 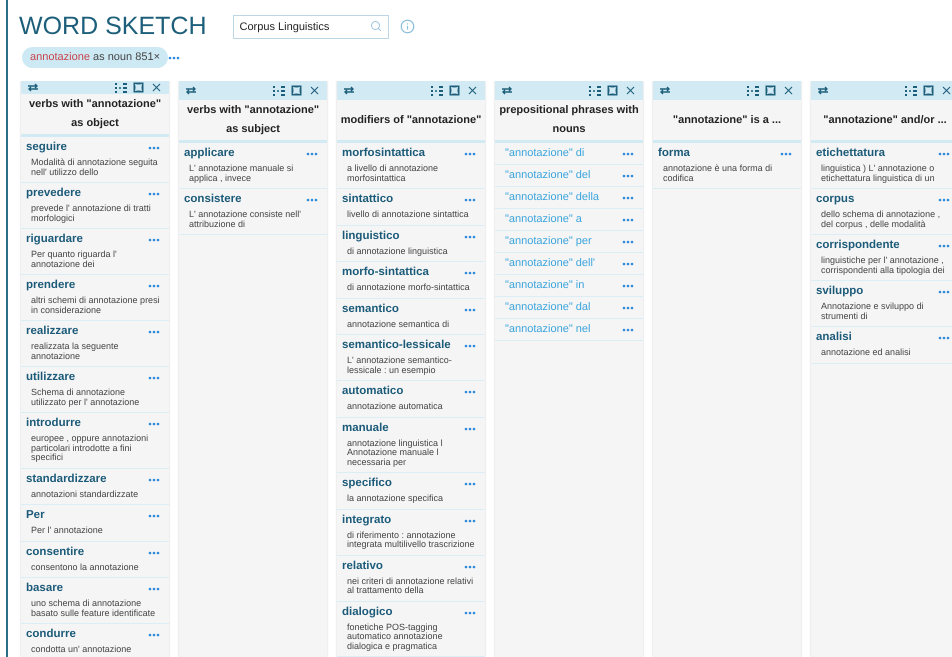 What do you see at coordinates (53, 194) in the screenshot?
I see `collocate-word: prevedere` at bounding box center [53, 194].